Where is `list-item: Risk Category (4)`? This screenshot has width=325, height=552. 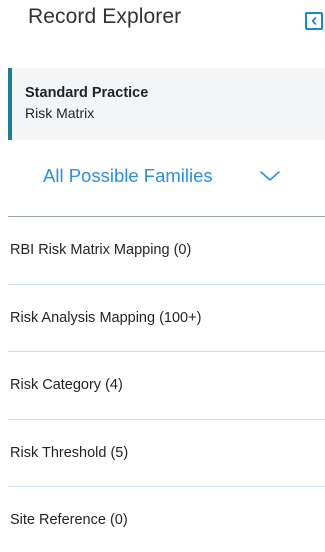
list-item: Risk Category (4) is located at coordinates (162, 386).